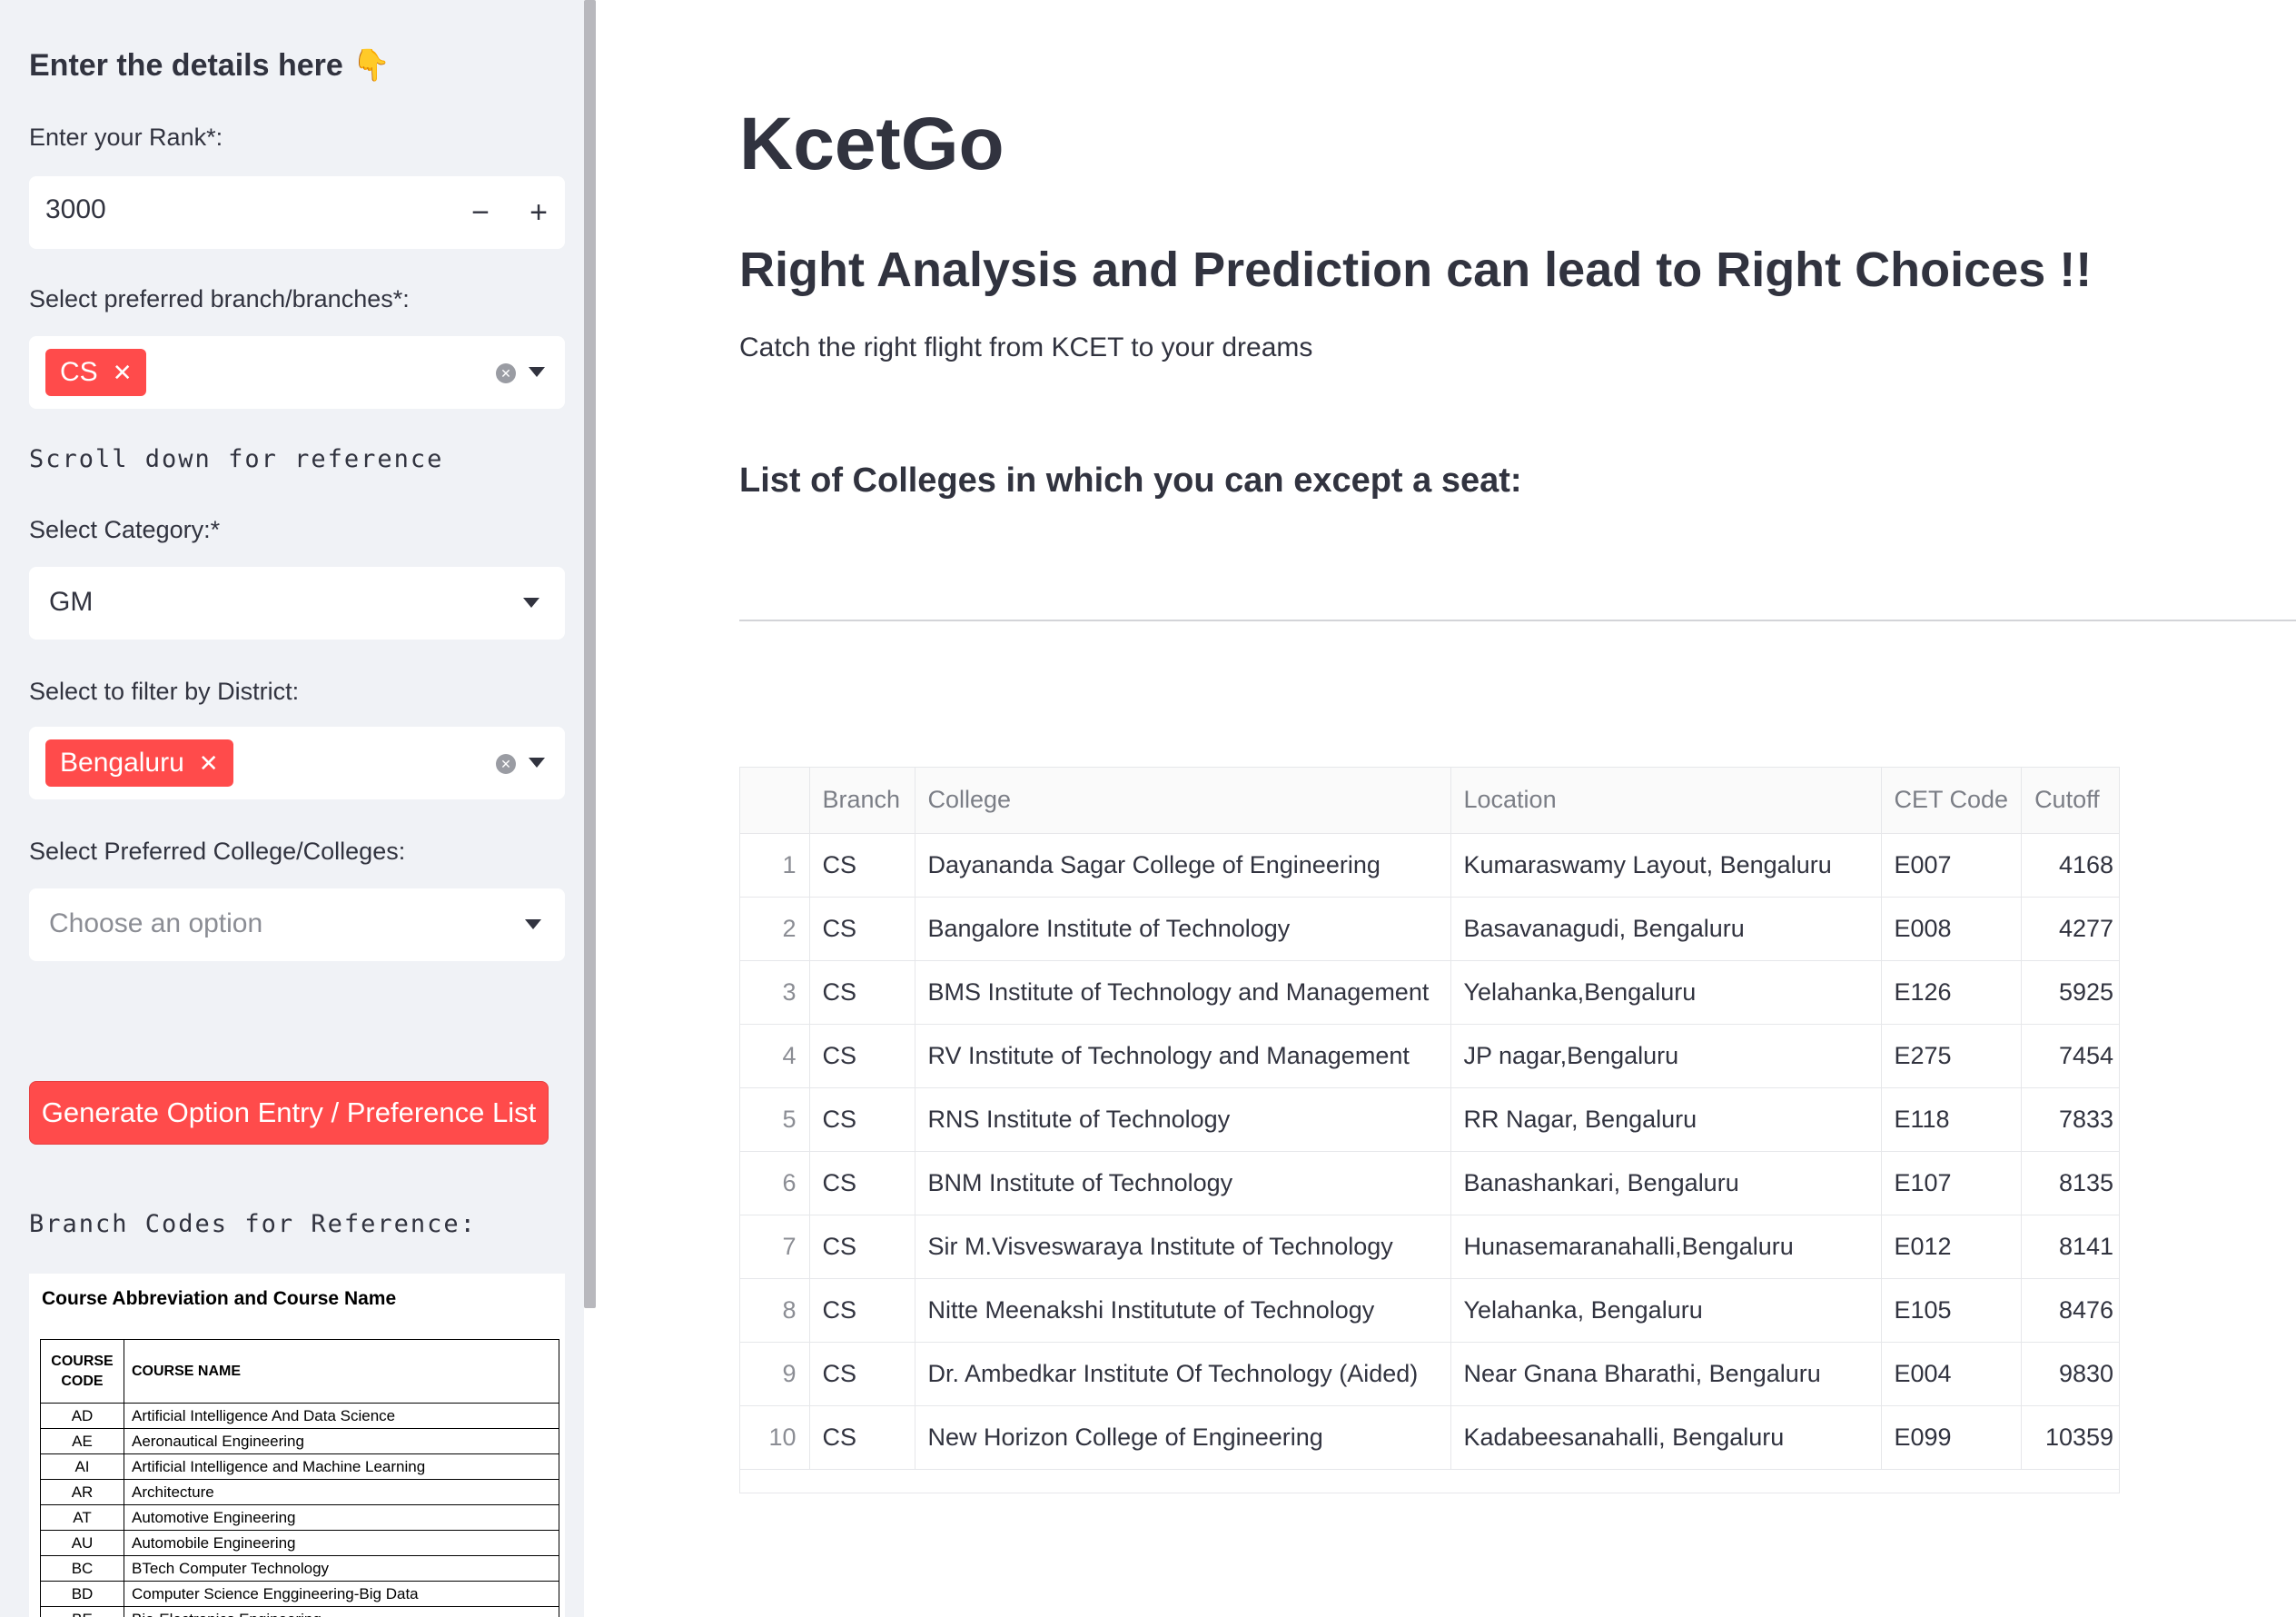  What do you see at coordinates (1666, 1247) in the screenshot?
I see `location-cell: Hunasemaranahalli,Bengaluru` at bounding box center [1666, 1247].